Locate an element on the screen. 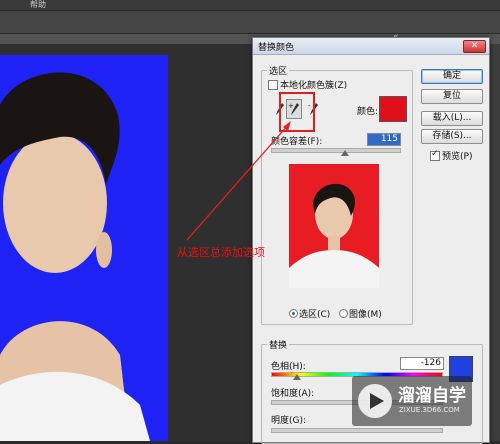 The image size is (500, 444). hue-slider-thumb is located at coordinates (297, 377).